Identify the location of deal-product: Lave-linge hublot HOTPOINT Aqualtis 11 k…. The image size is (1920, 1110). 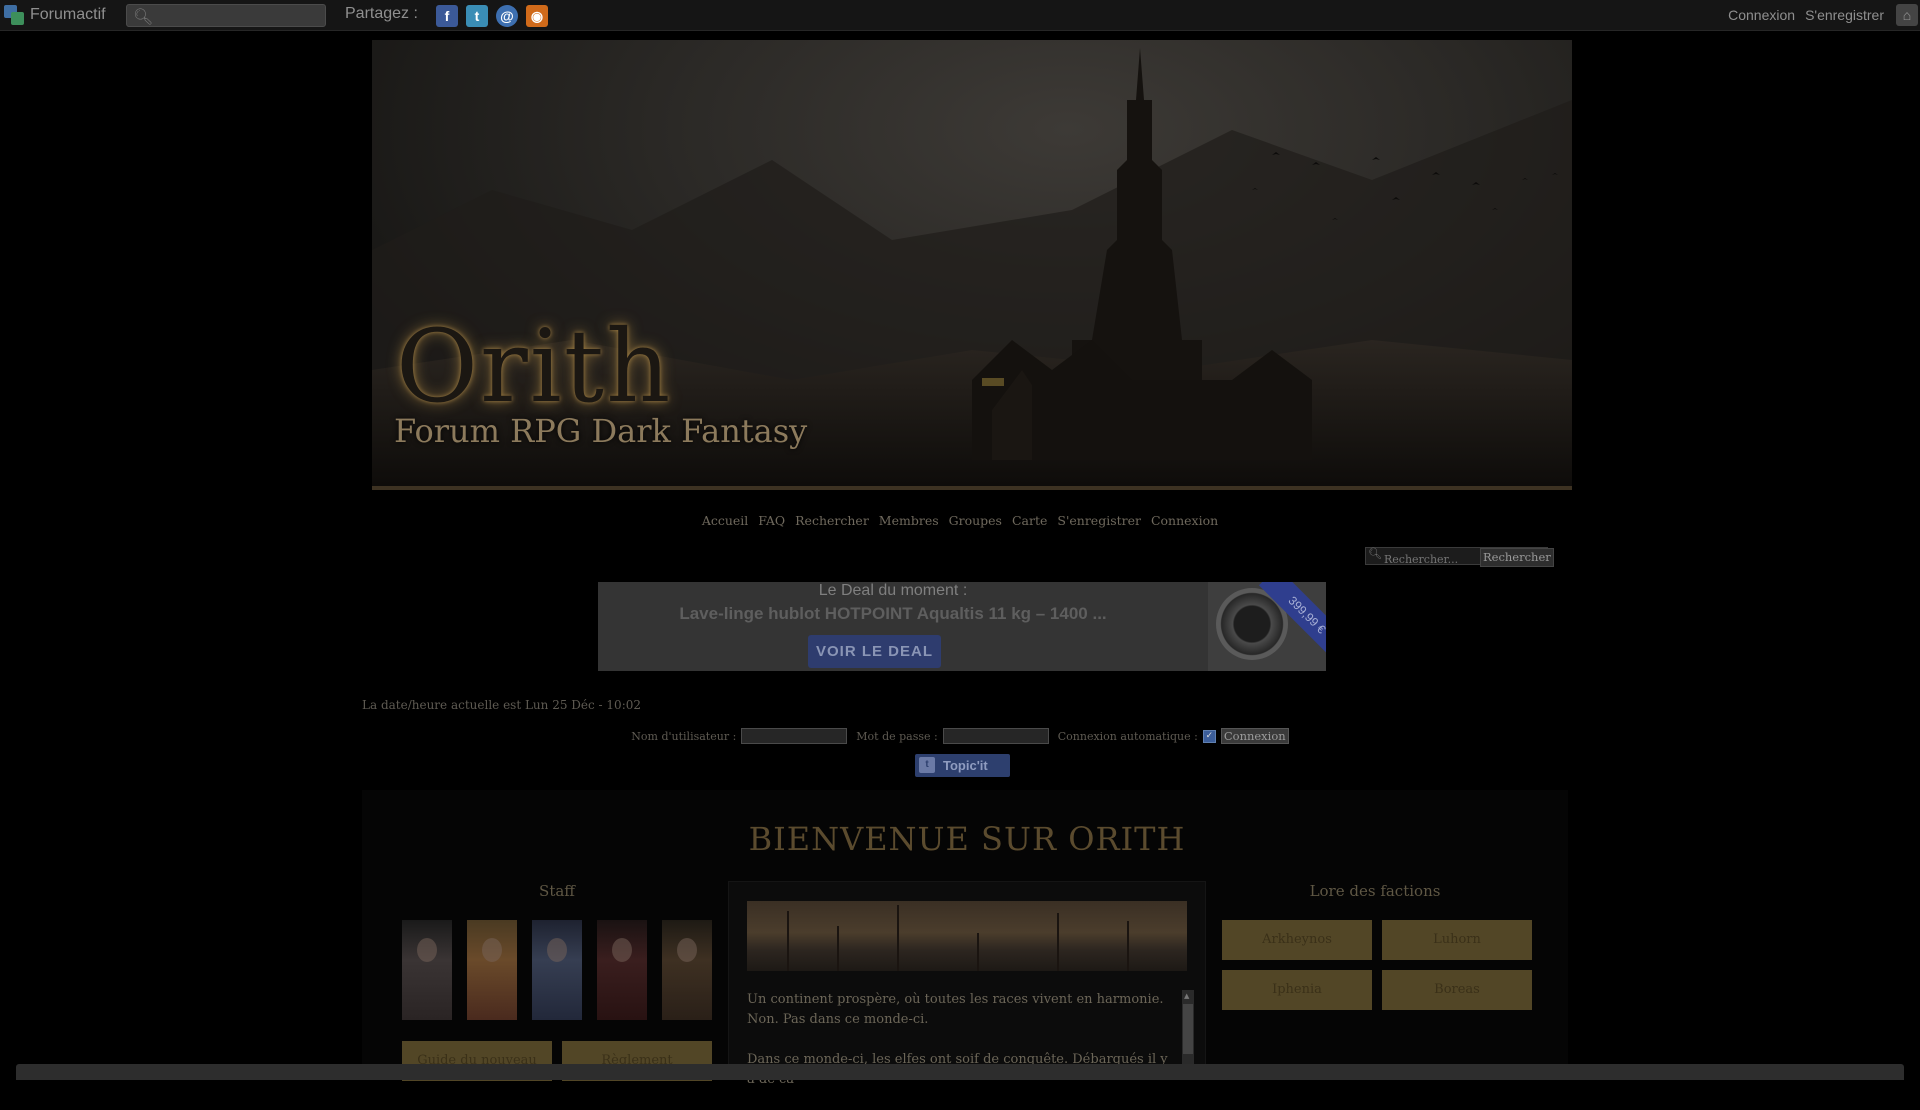
(893, 614).